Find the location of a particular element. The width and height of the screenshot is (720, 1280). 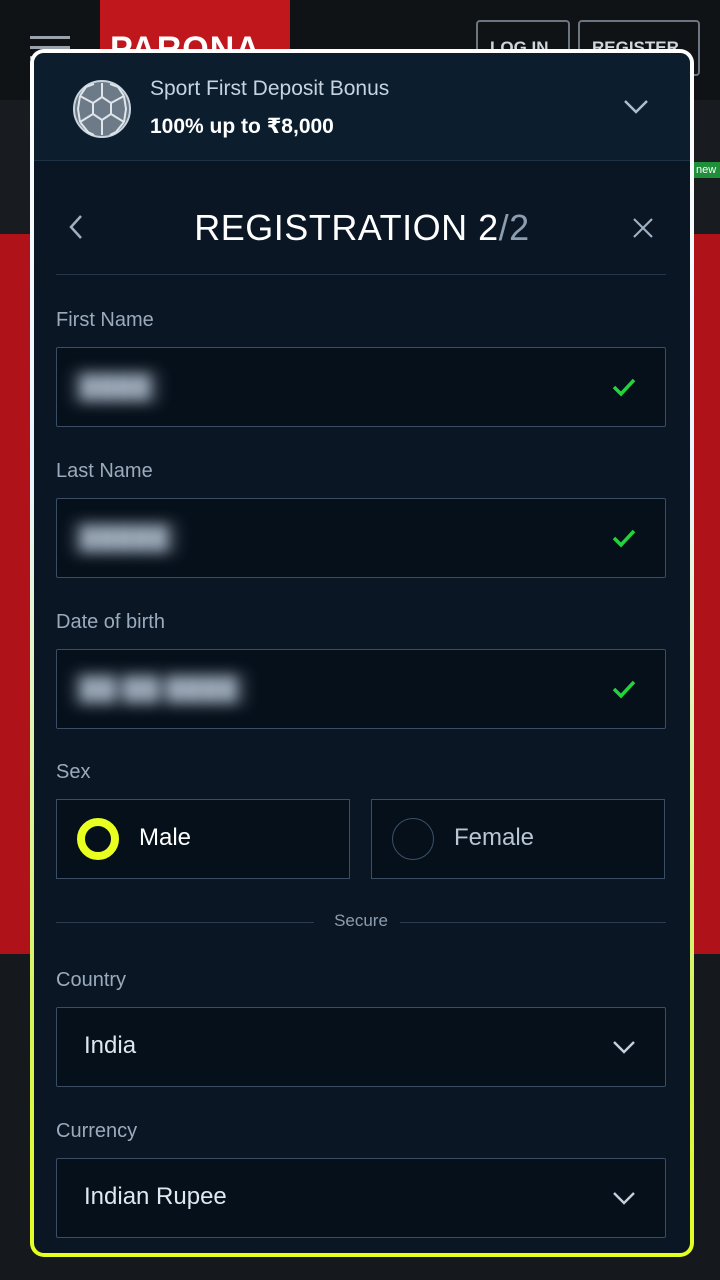

first-name-field: ████ is located at coordinates (361, 387).